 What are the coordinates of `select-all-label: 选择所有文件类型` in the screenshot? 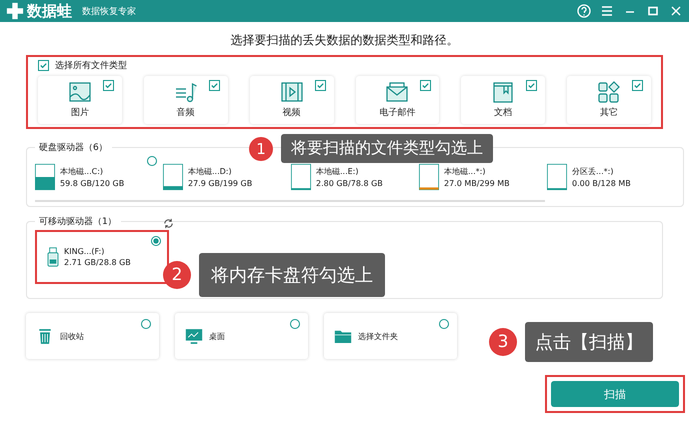 It's located at (91, 66).